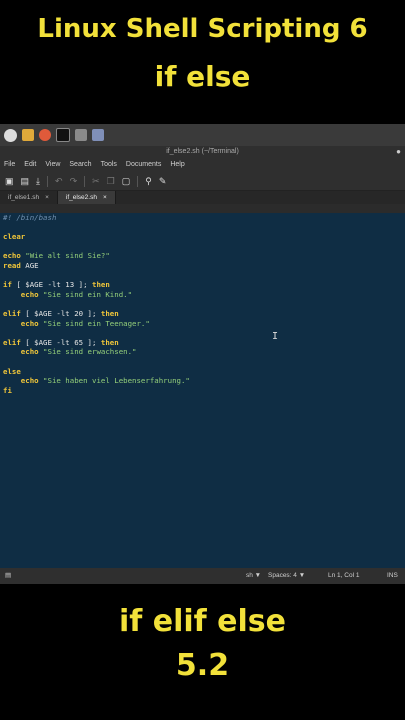 This screenshot has height=720, width=405. I want to click on close-window-icon: ●, so click(398, 152).